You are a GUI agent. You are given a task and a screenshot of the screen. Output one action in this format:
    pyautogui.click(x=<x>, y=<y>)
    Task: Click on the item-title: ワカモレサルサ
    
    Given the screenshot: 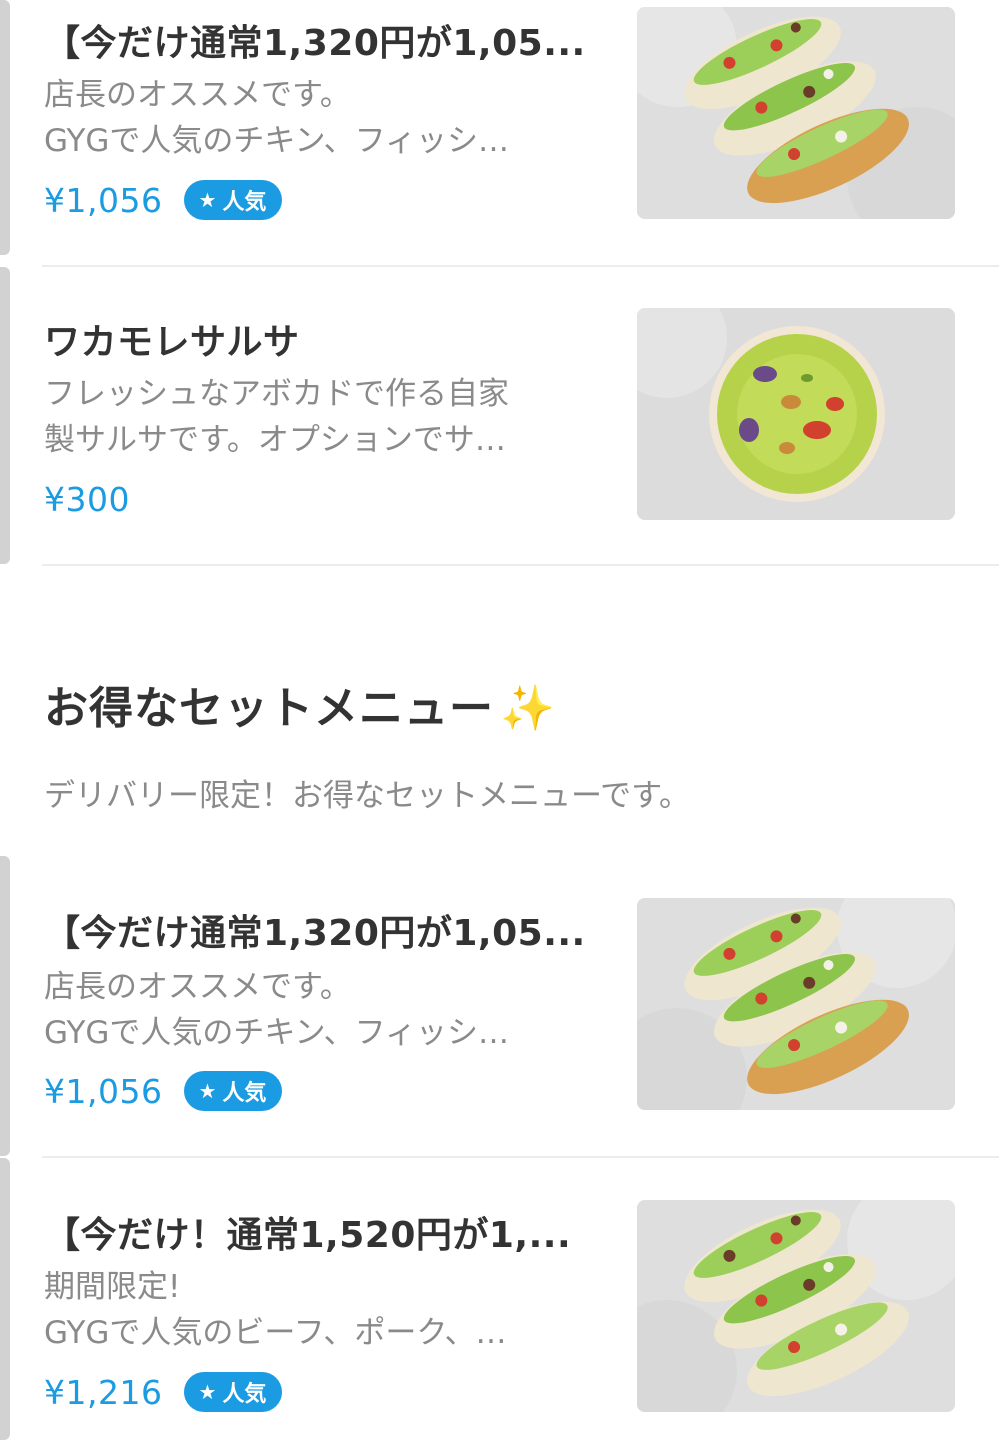 What is the action you would take?
    pyautogui.click(x=172, y=342)
    